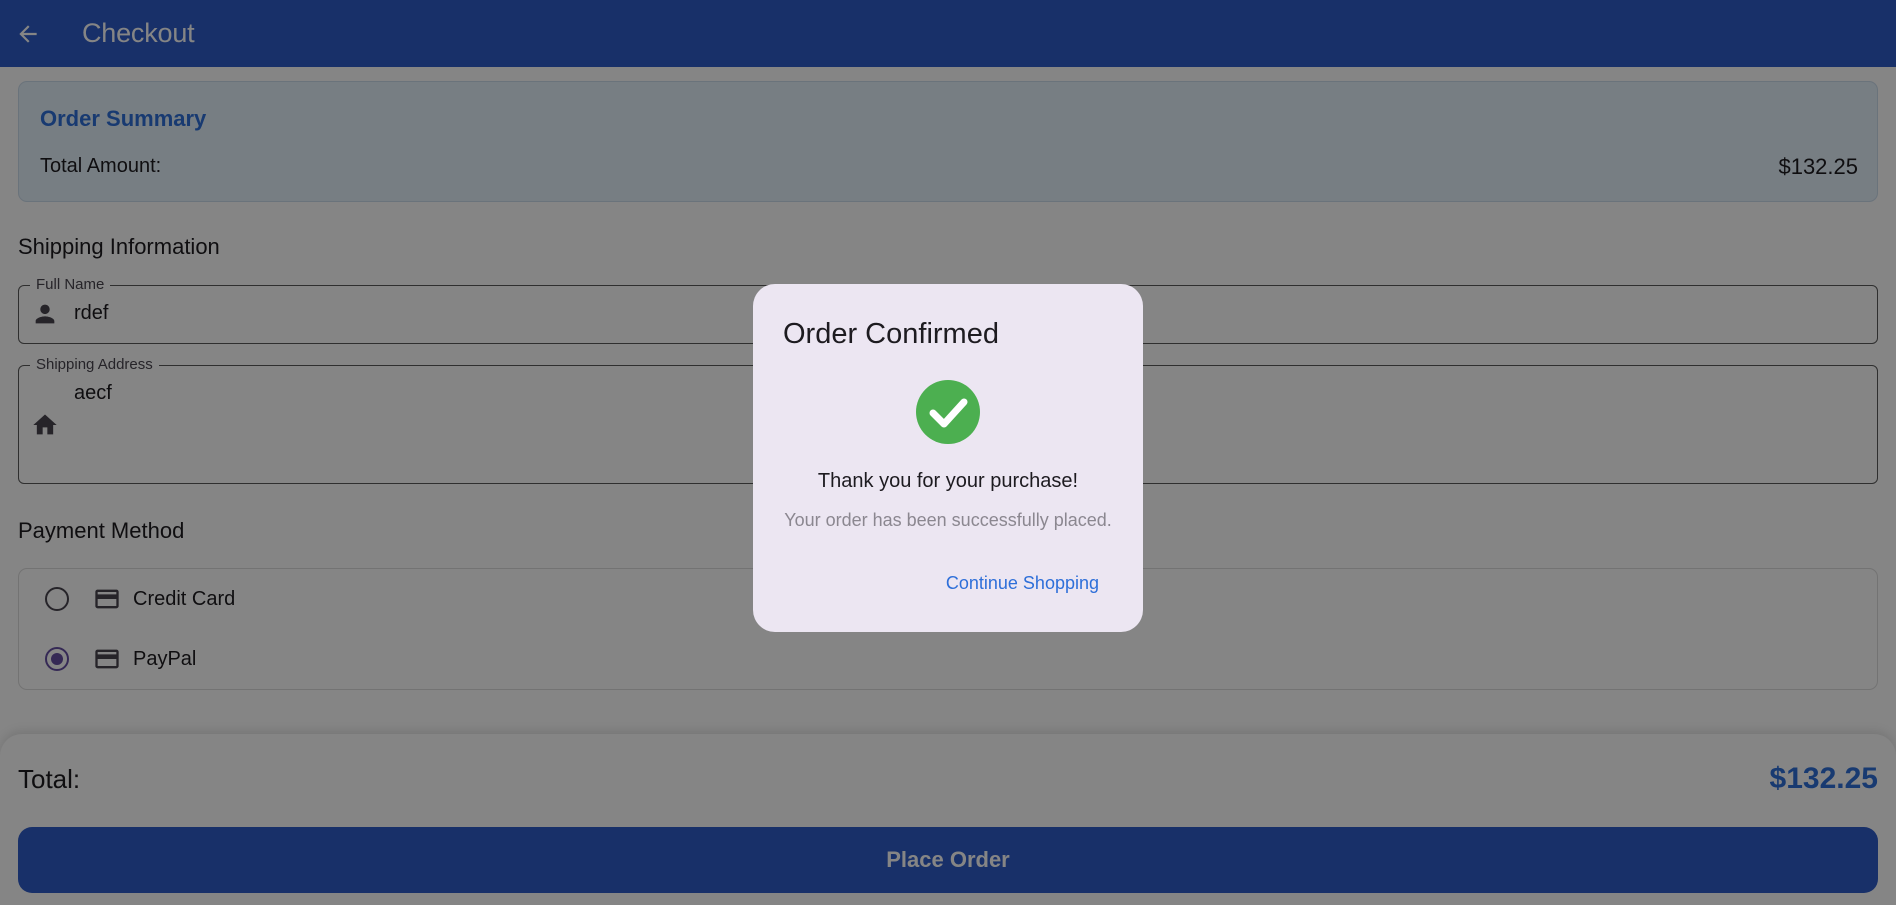 This screenshot has width=1896, height=905. Describe the element at coordinates (948, 520) in the screenshot. I see `dialog-sub-message: Your order has been successfully placed.` at that location.